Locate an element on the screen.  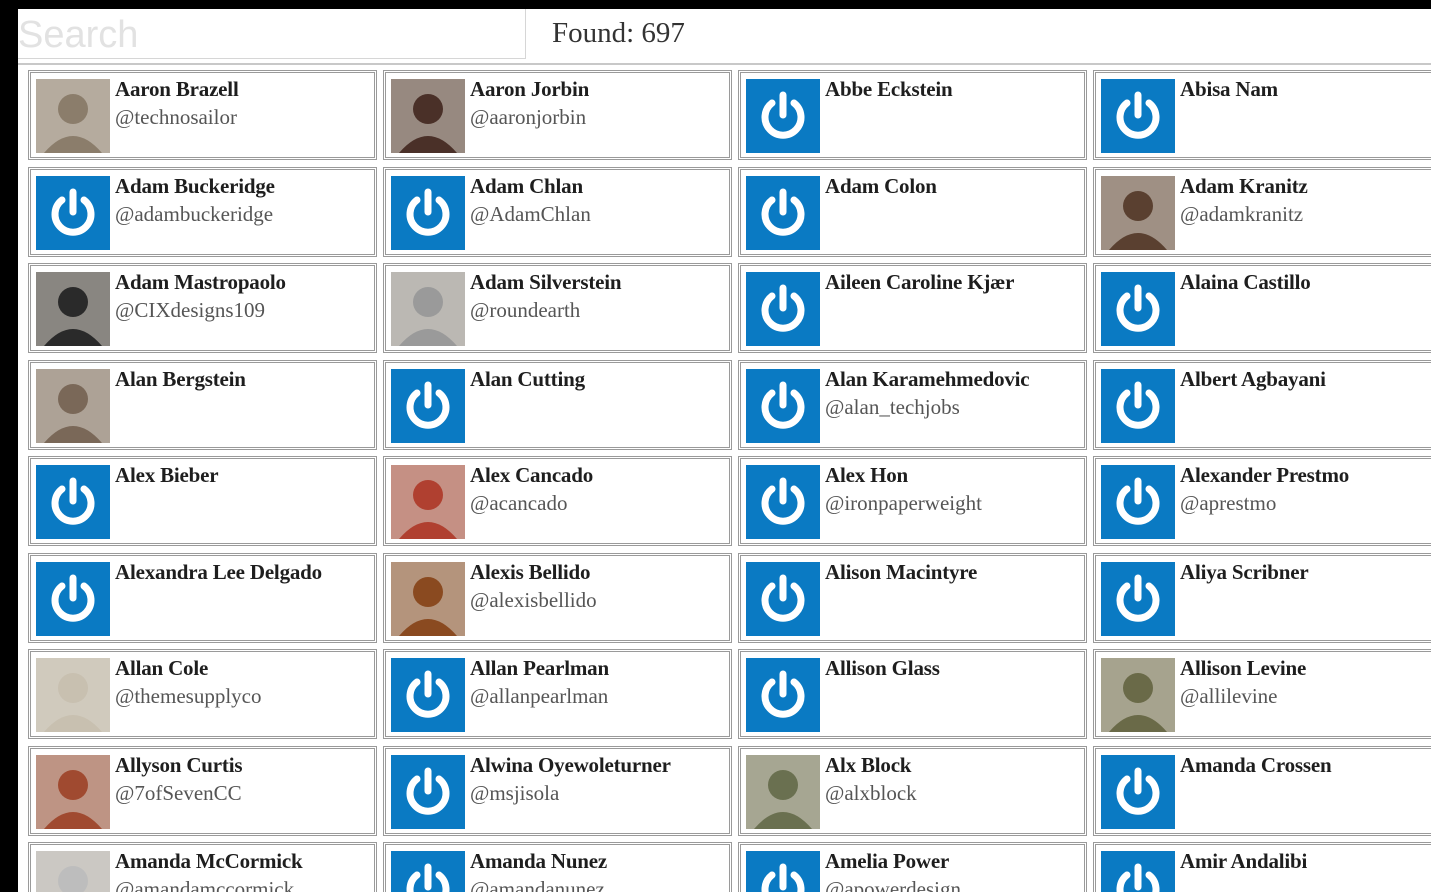
person-card: Alan Karamehmedovic @alan_techjobs is located at coordinates (912, 404).